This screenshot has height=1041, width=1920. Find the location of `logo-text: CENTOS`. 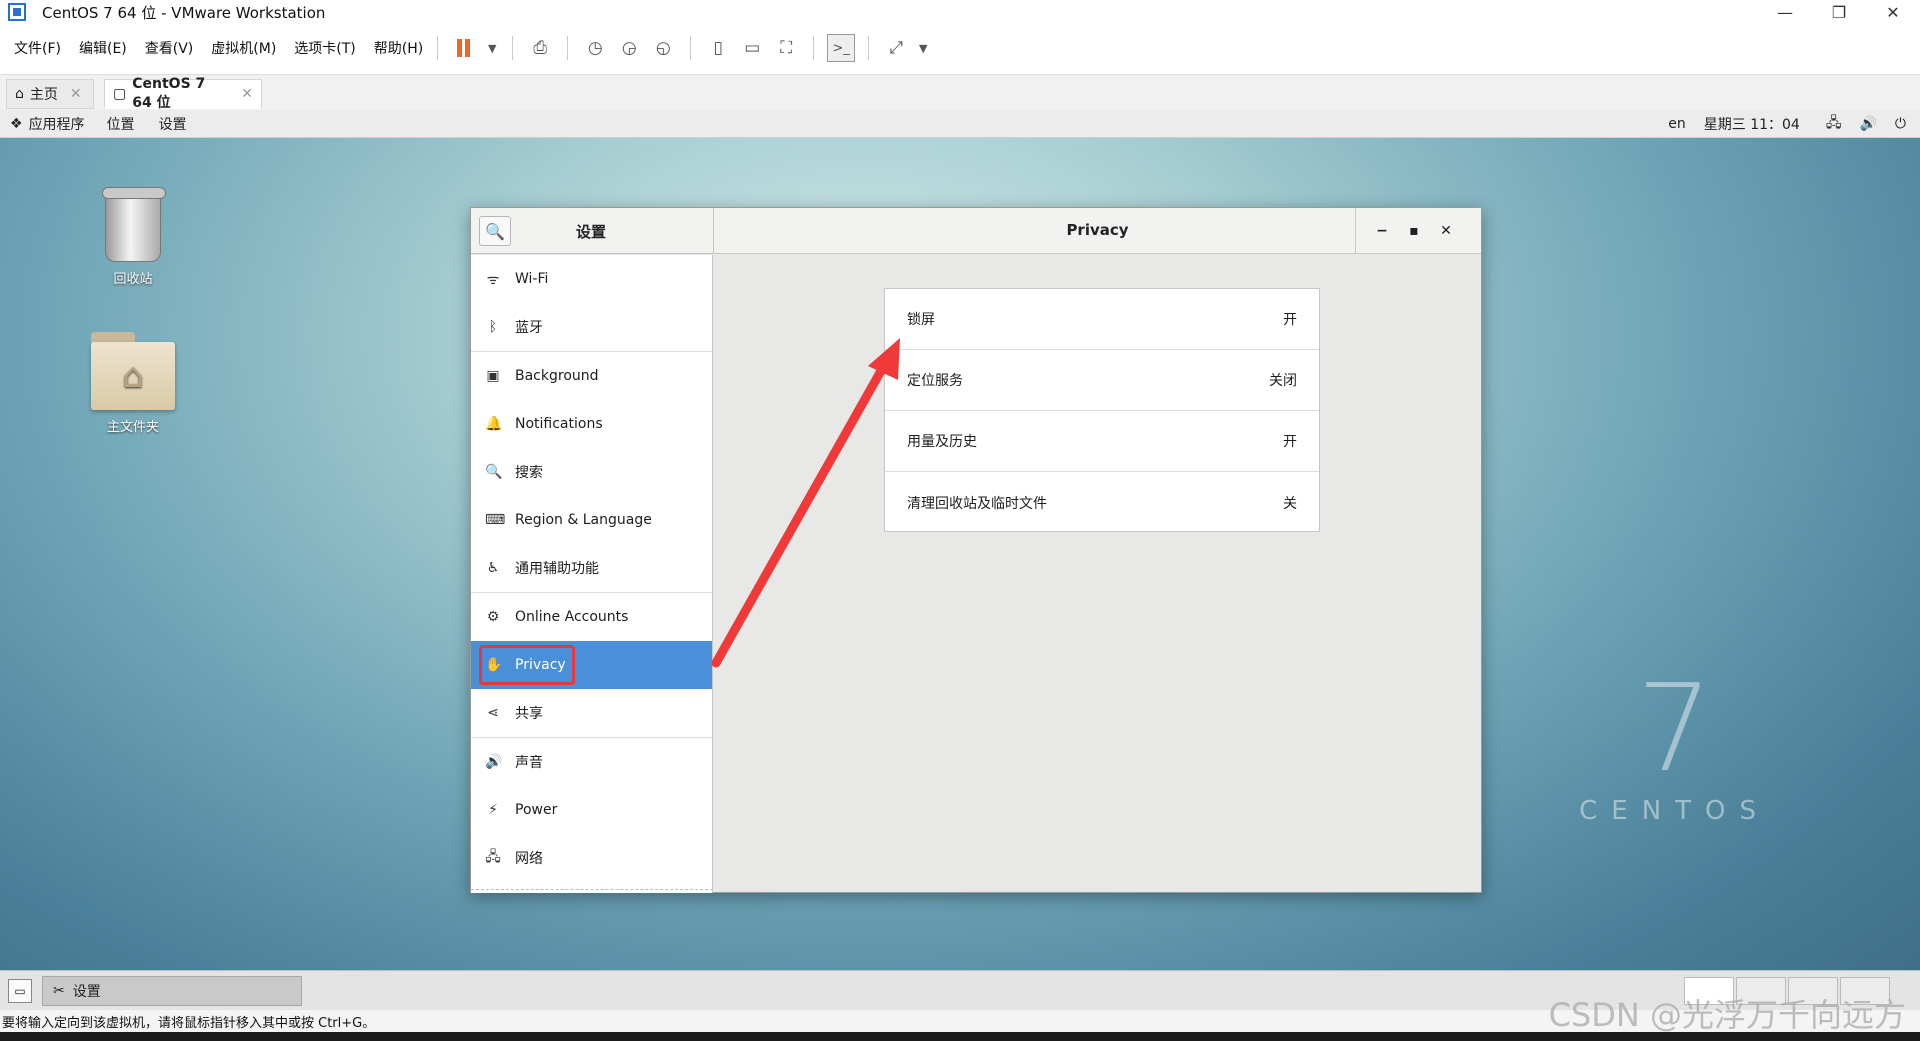

logo-text: CENTOS is located at coordinates (1674, 811).